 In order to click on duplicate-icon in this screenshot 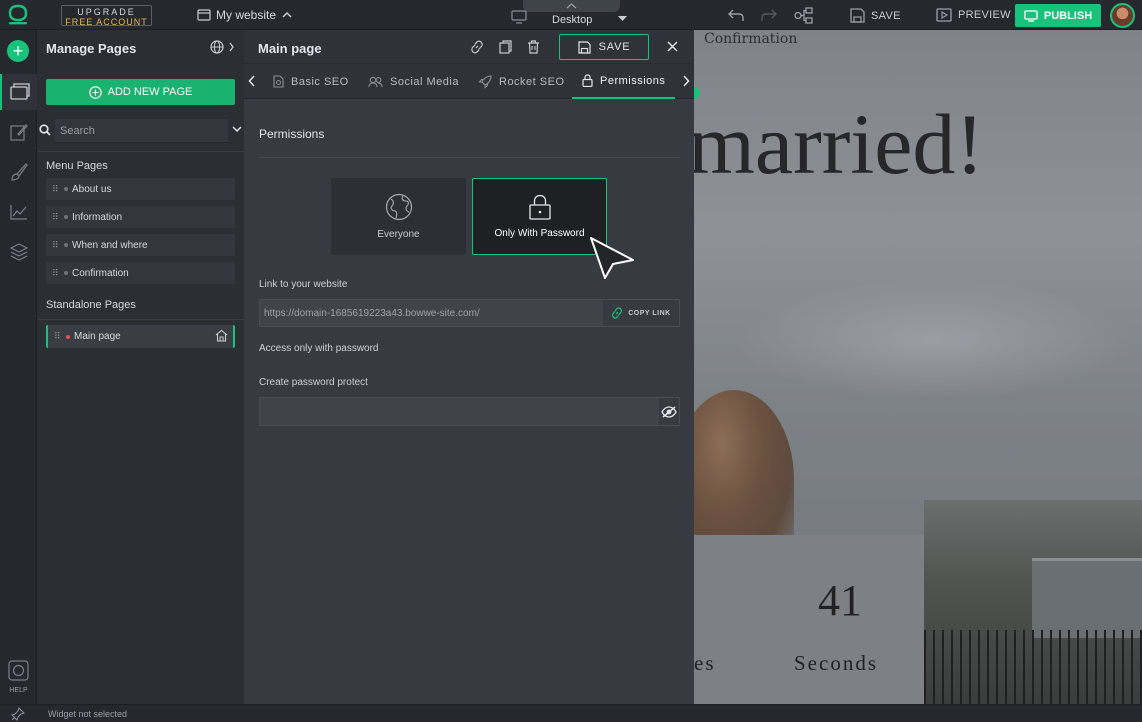, I will do `click(505, 47)`.